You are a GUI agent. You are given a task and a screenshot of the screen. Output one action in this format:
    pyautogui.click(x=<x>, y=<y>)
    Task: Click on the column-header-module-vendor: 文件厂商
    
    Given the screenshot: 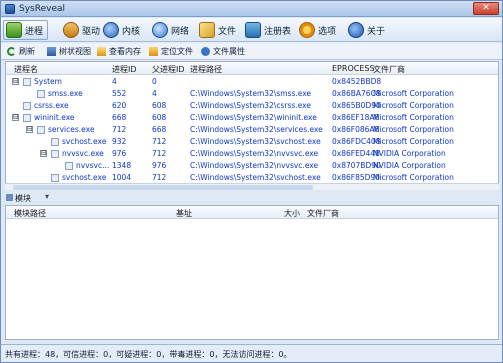 What is the action you would take?
    pyautogui.click(x=323, y=213)
    